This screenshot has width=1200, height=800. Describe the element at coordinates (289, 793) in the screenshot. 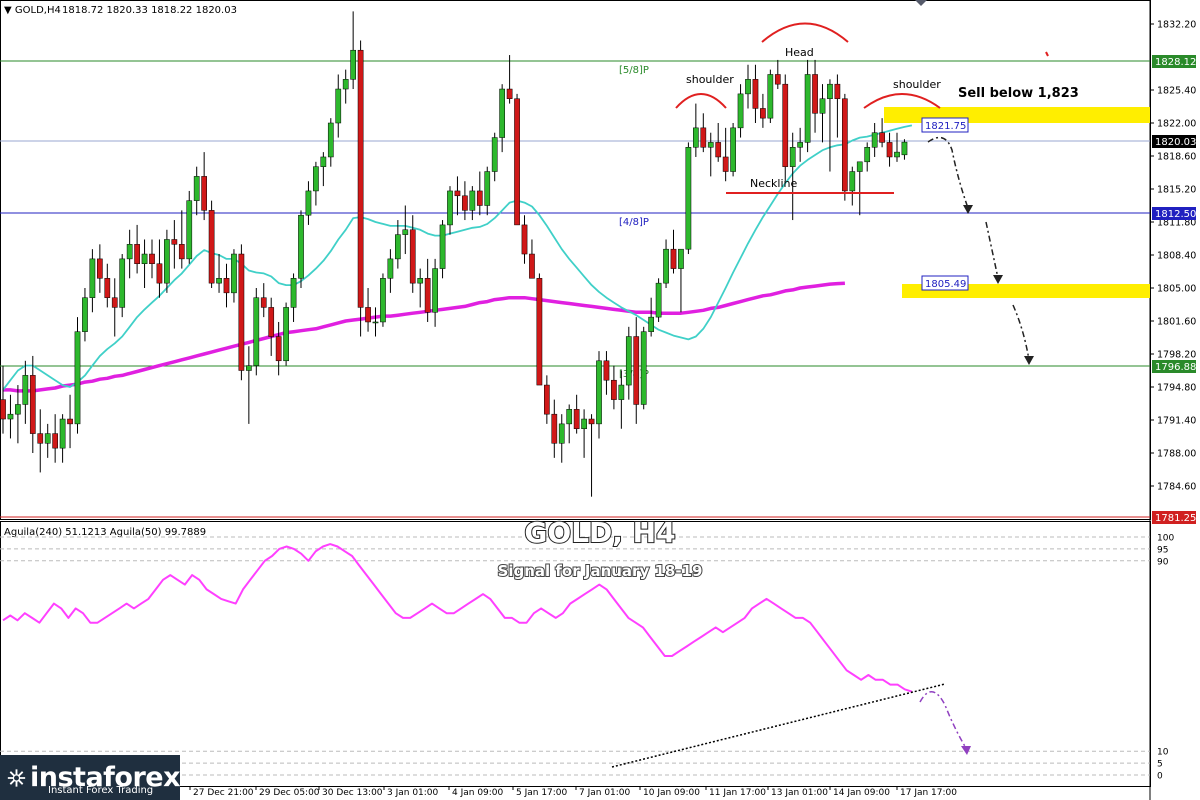

I see `time-tick-label: 29 Dec 05:00` at that location.